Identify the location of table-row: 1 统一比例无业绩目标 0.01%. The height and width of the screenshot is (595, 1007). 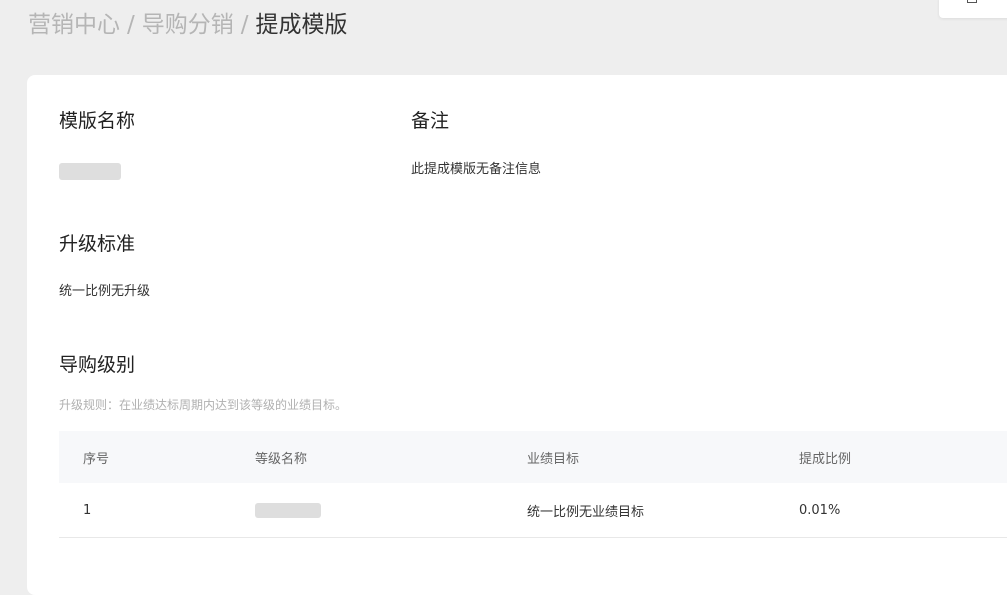
(533, 510).